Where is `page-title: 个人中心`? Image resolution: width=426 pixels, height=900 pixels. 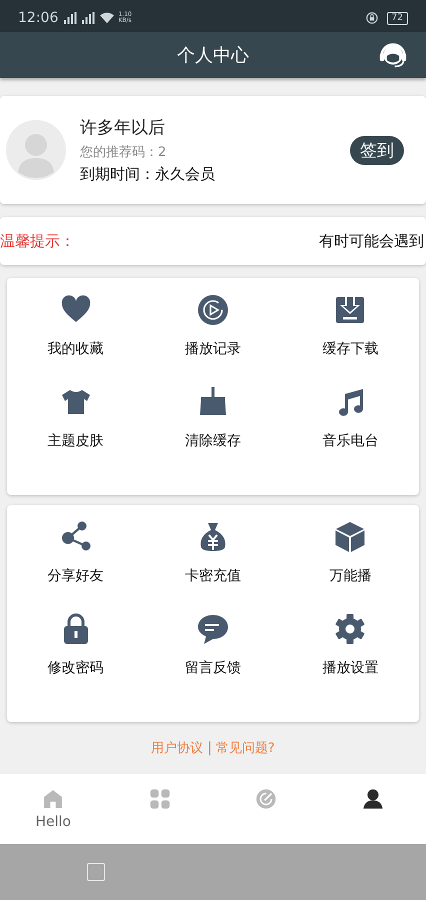
page-title: 个人中心 is located at coordinates (213, 55).